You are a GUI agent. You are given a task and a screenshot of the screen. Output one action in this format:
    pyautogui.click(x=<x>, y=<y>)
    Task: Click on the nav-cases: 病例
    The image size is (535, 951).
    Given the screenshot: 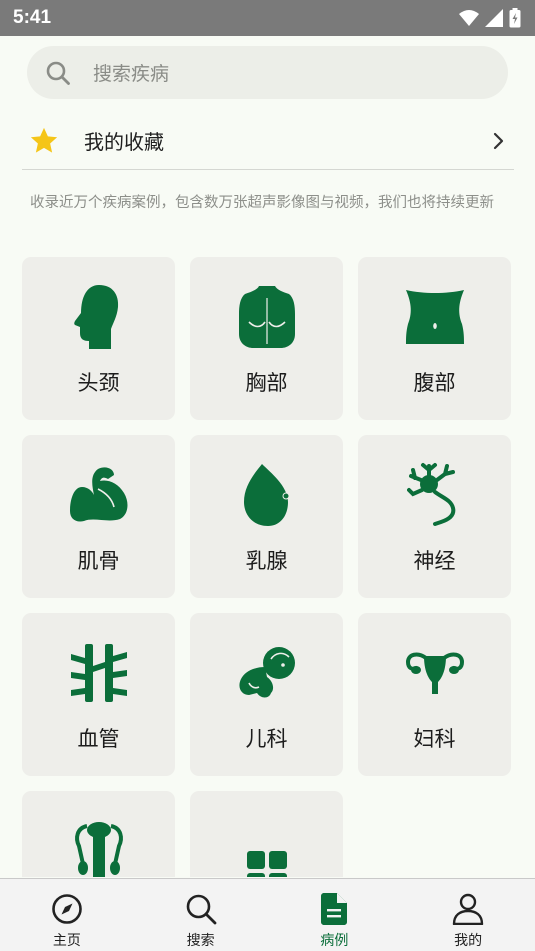 What is the action you would take?
    pyautogui.click(x=335, y=915)
    